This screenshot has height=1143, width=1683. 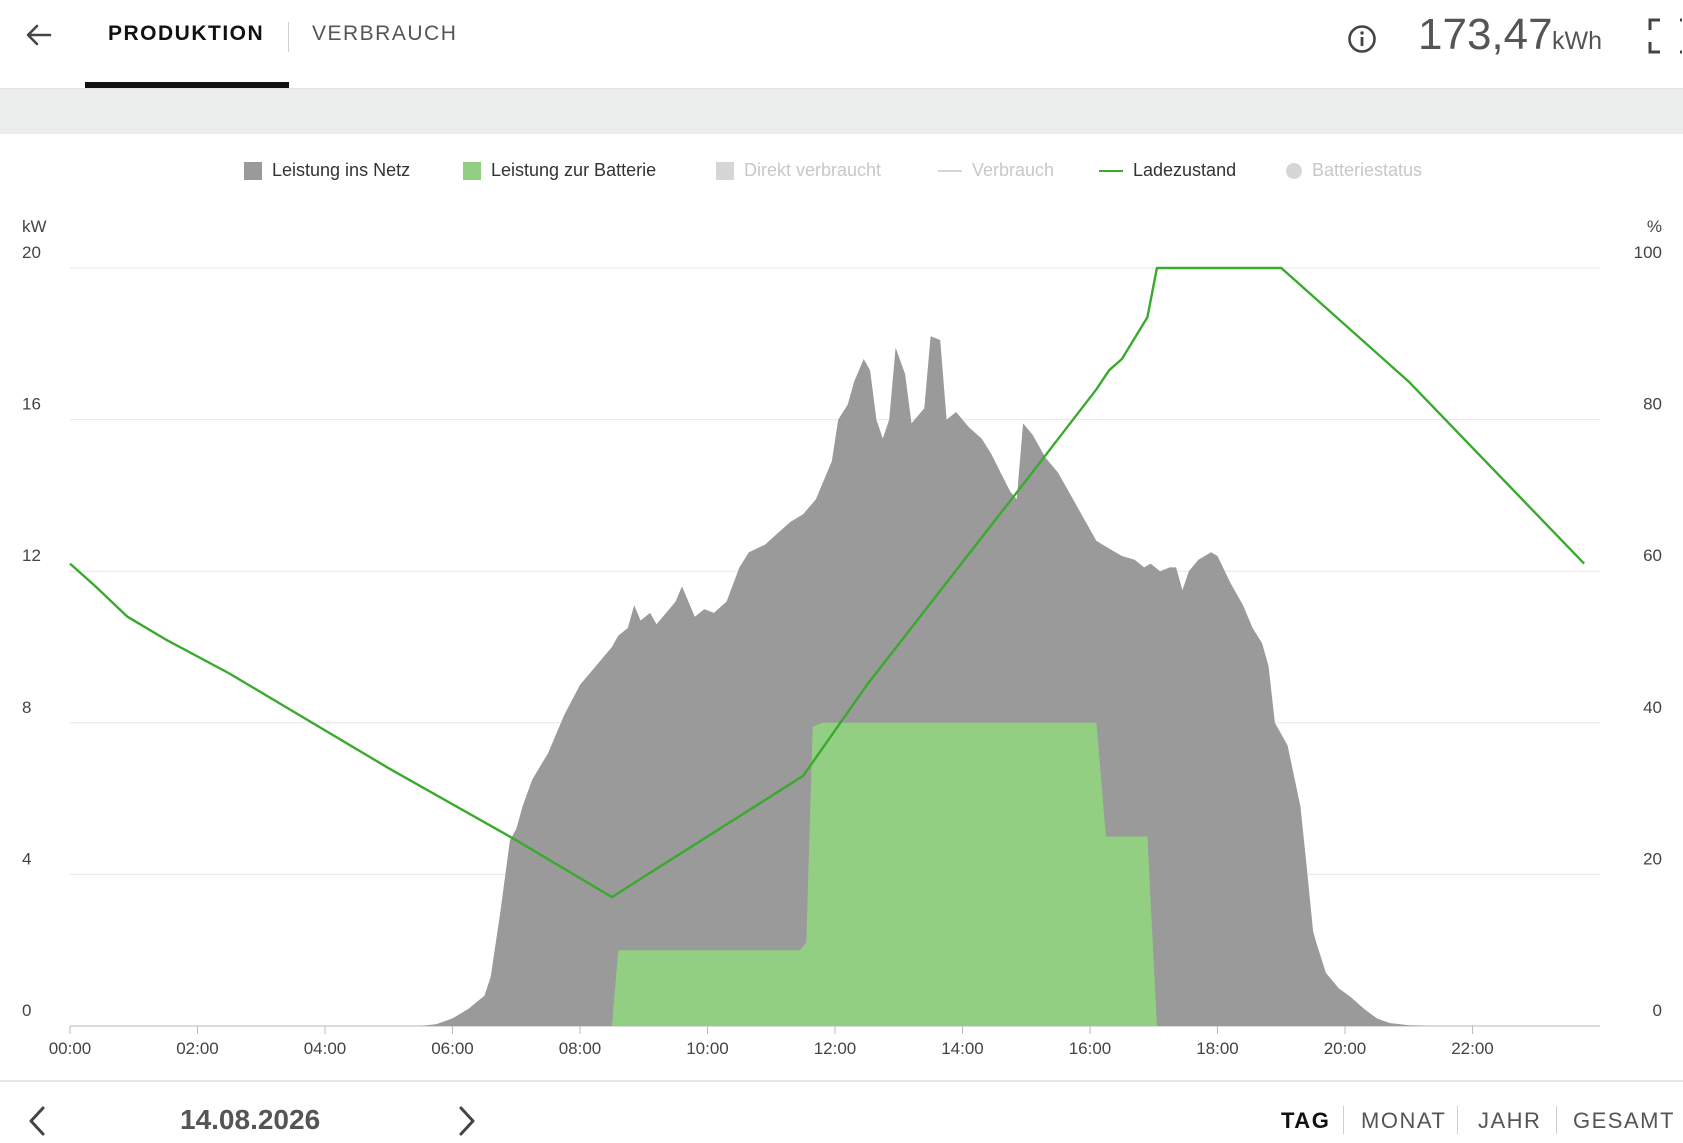 I want to click on y-right-axis-label: %, so click(x=1654, y=226).